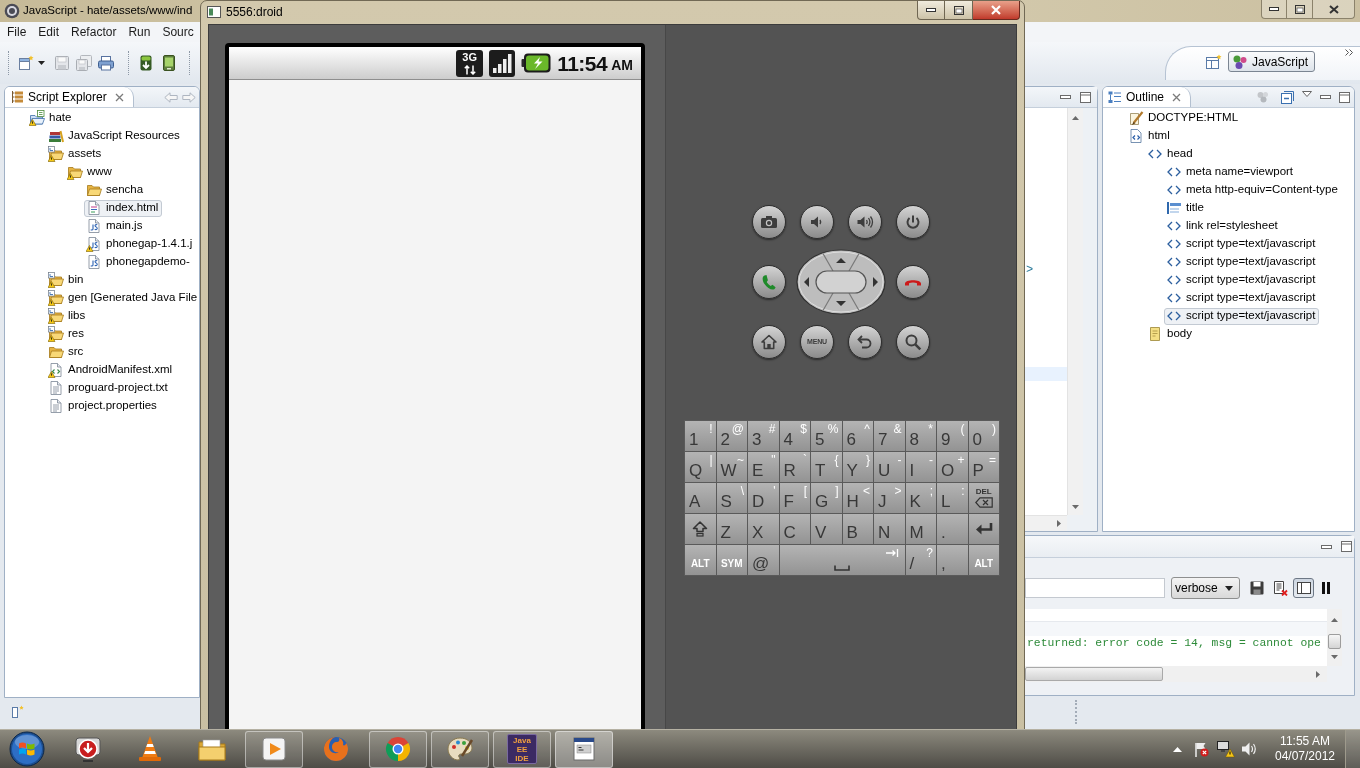 Image resolution: width=1360 pixels, height=768 pixels. I want to click on tree-item: meta name=viewport, so click(1231, 172).